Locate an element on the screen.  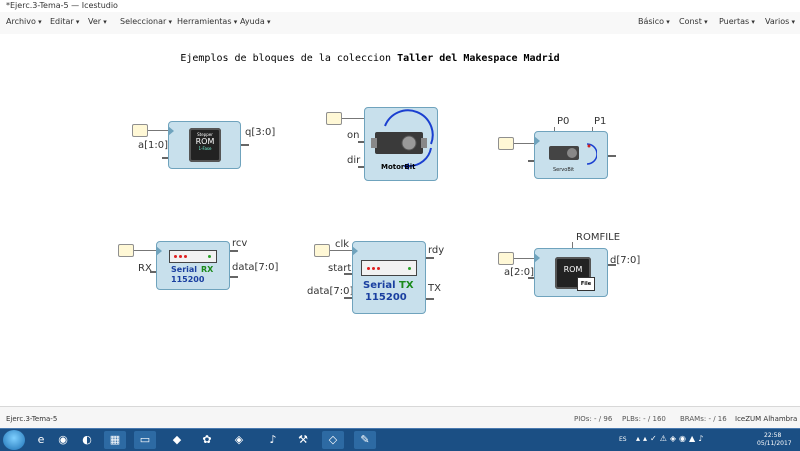
servobit-label: ServoBit is located at coordinates (564, 170).